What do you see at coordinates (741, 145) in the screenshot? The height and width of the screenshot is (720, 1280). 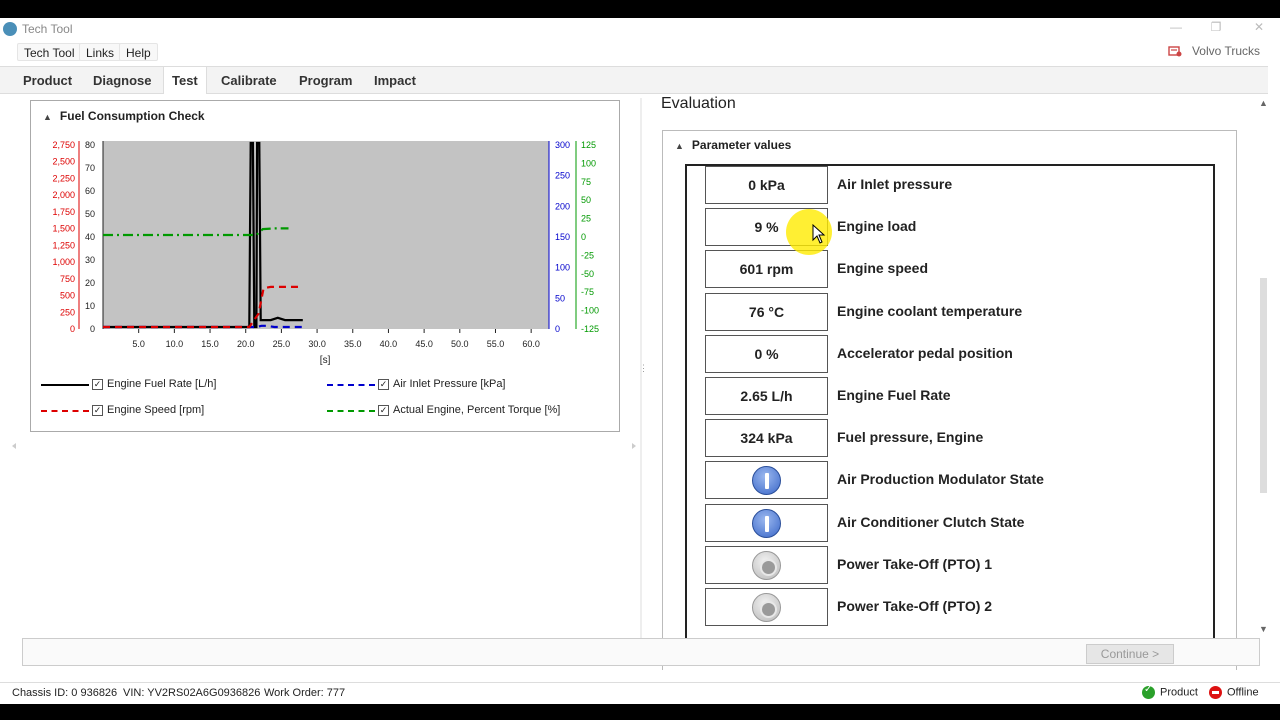 I see `parameter-values-title: Parameter values` at bounding box center [741, 145].